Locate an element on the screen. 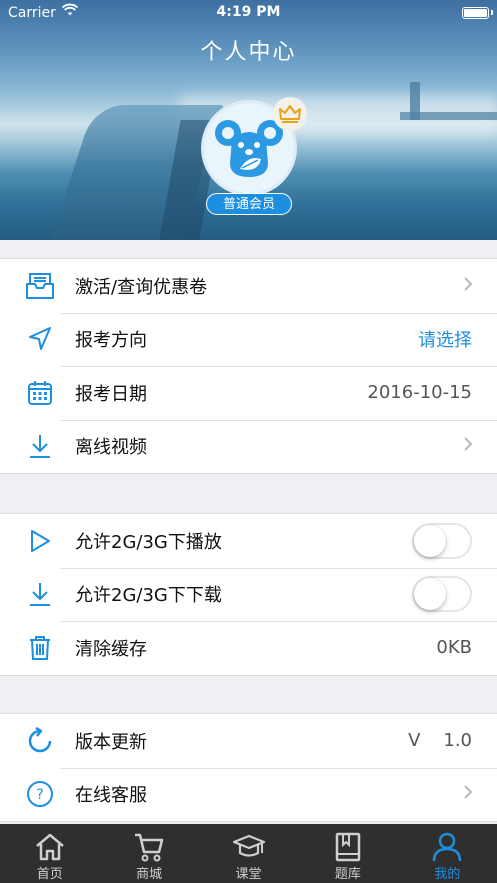 The height and width of the screenshot is (883, 497). graduation-cap-icon is located at coordinates (248, 845).